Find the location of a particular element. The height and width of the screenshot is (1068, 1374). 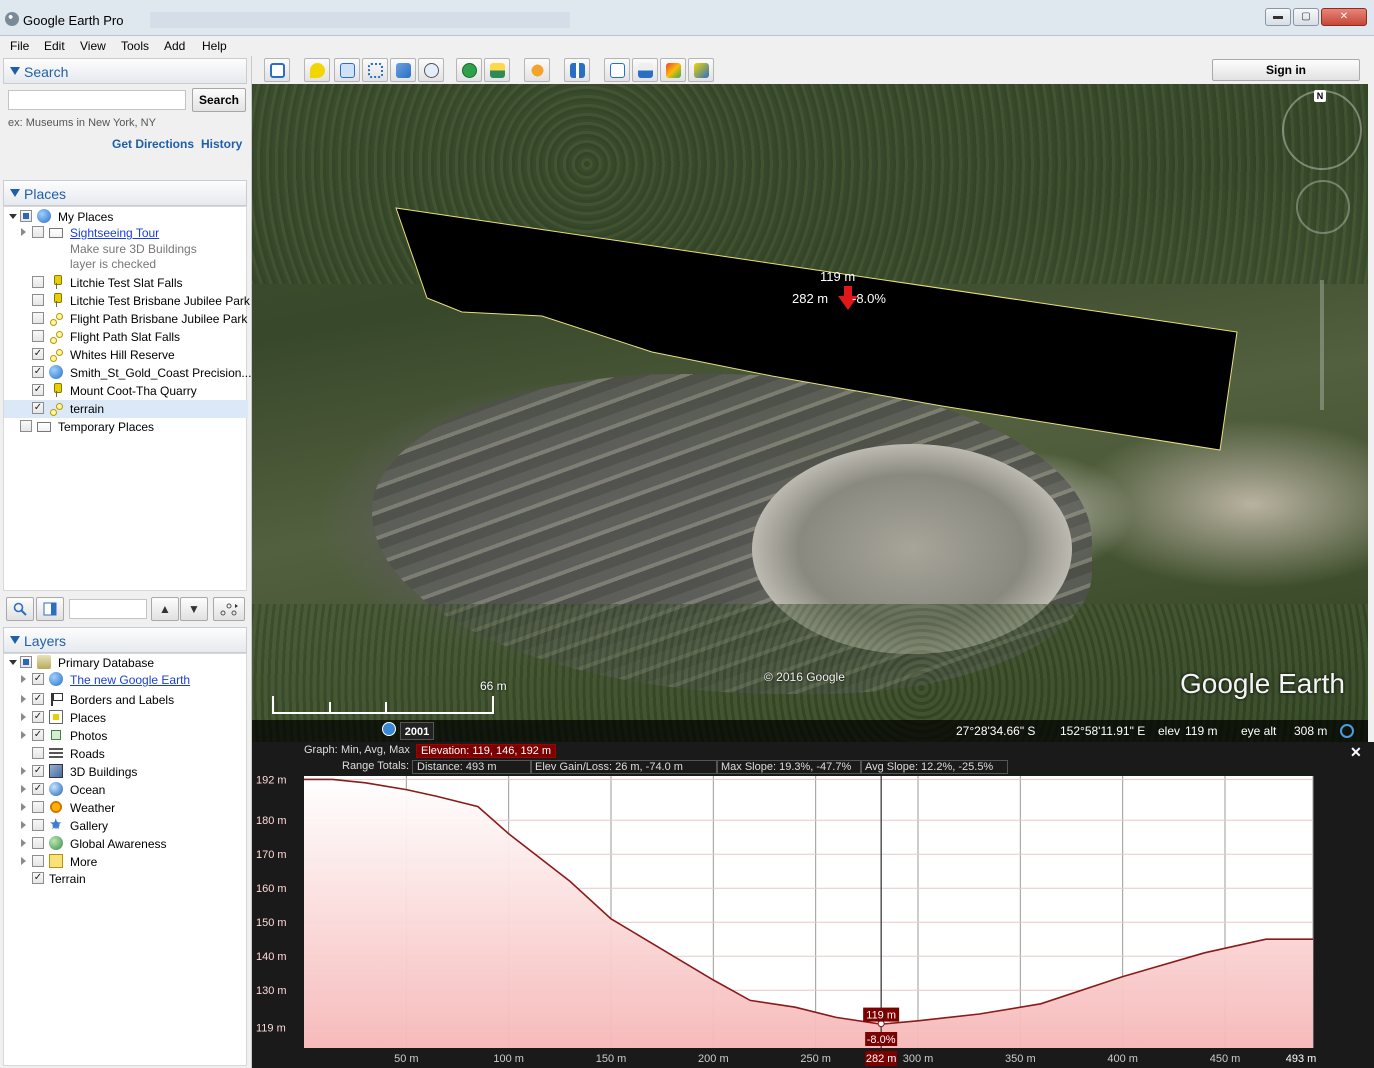

layer-3d-buildings: ✓ 3D Buildings is located at coordinates (126, 772).